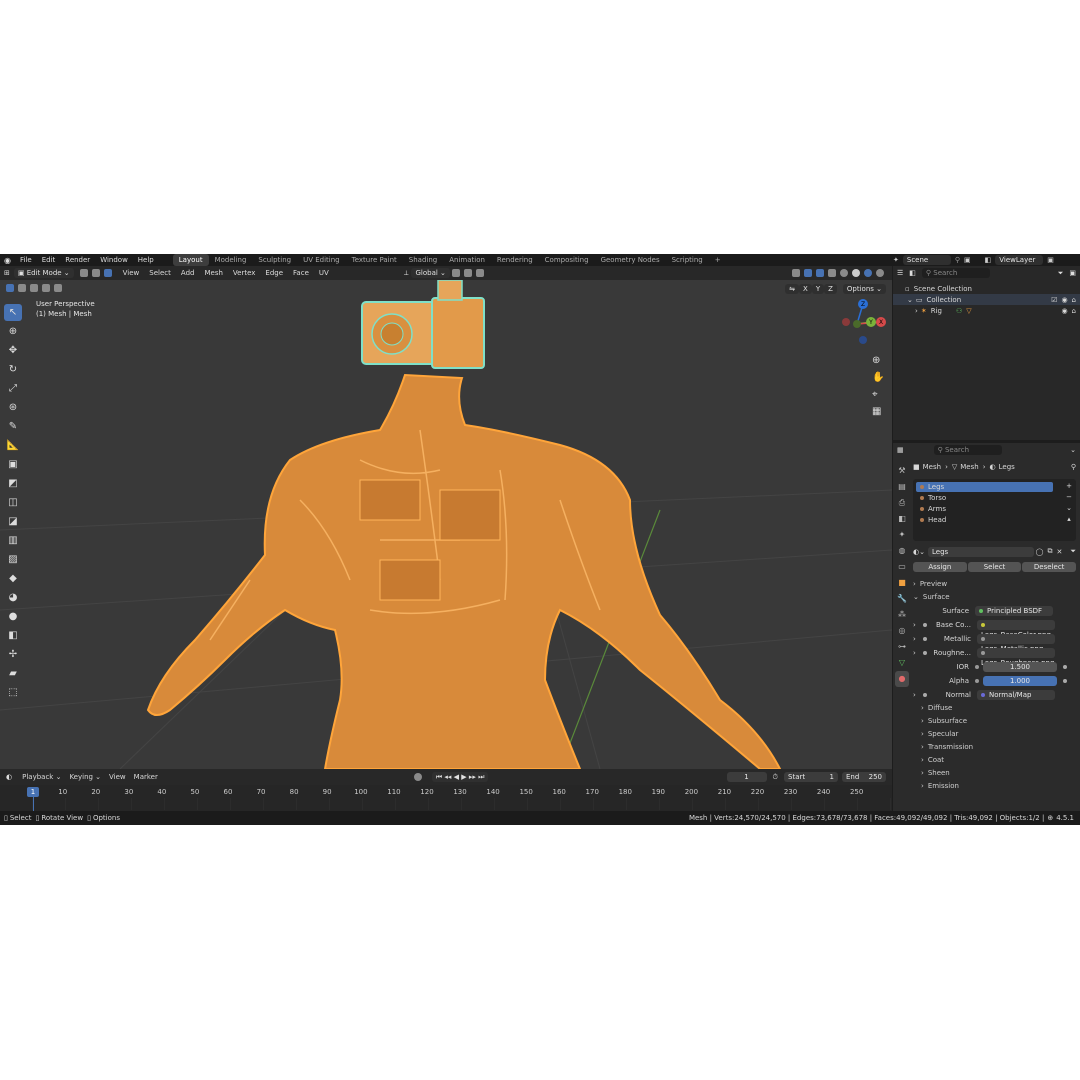 The height and width of the screenshot is (1080, 1080). Describe the element at coordinates (114, 260) in the screenshot. I see `menu-window: Window` at that location.